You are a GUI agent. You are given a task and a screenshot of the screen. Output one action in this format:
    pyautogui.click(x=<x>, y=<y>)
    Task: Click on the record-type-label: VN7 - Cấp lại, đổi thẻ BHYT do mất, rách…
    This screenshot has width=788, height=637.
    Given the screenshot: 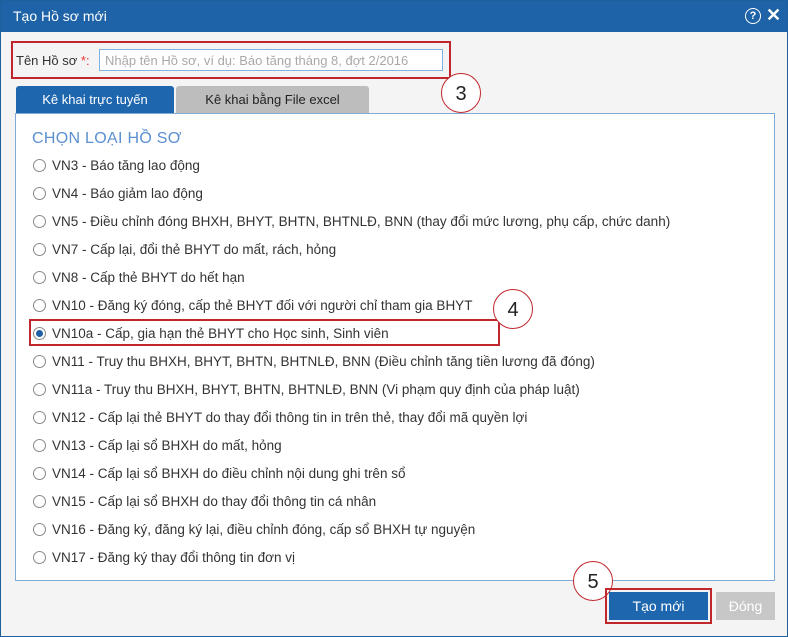 What is the action you would take?
    pyautogui.click(x=194, y=249)
    